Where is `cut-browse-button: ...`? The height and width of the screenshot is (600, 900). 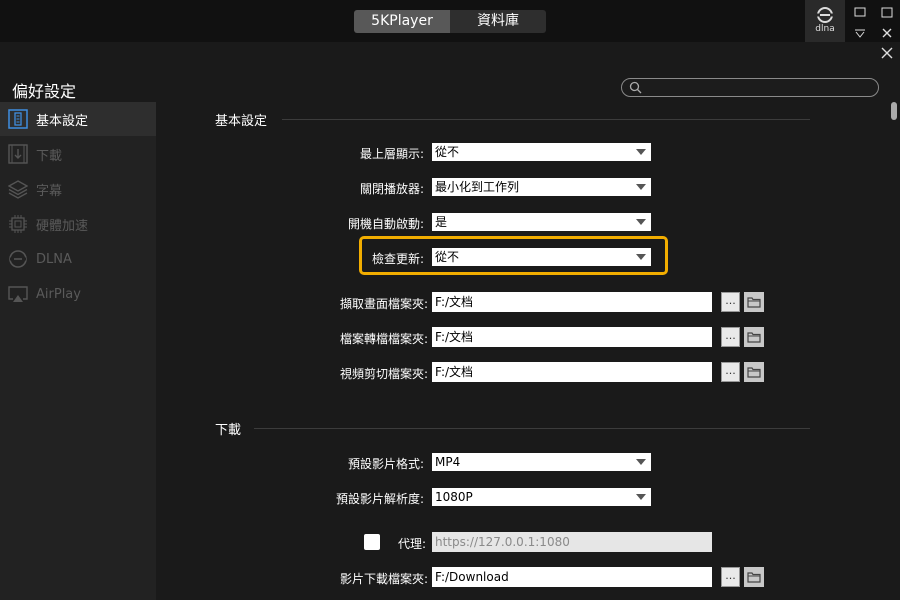
cut-browse-button: ... is located at coordinates (730, 372).